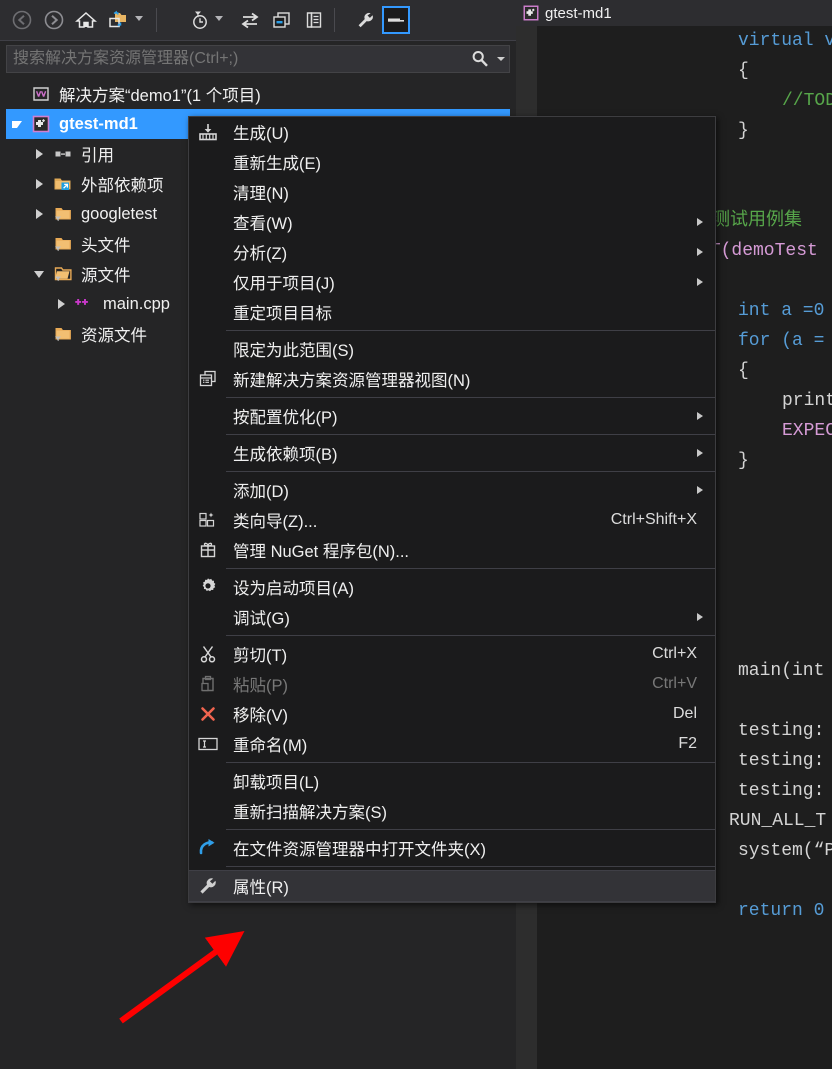  Describe the element at coordinates (54, 20) in the screenshot. I see `forward-icon` at that location.